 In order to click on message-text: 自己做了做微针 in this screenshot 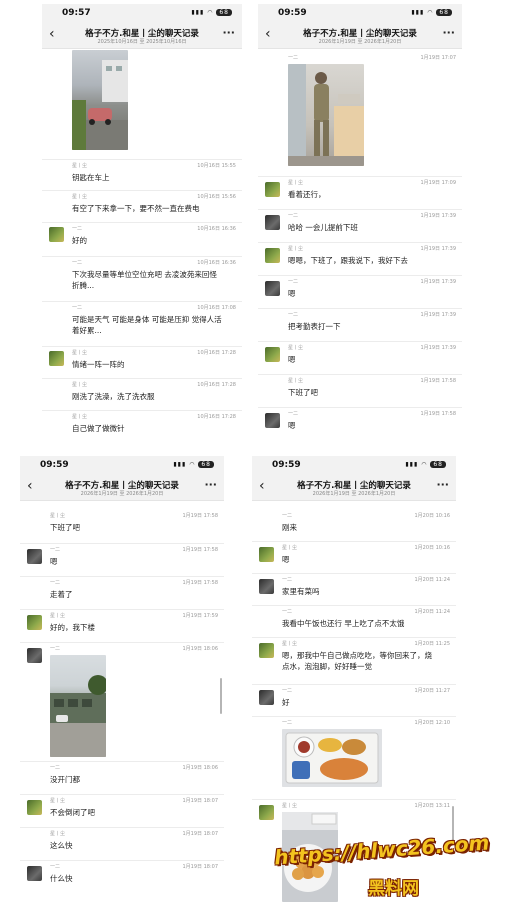, I will do `click(98, 428)`.